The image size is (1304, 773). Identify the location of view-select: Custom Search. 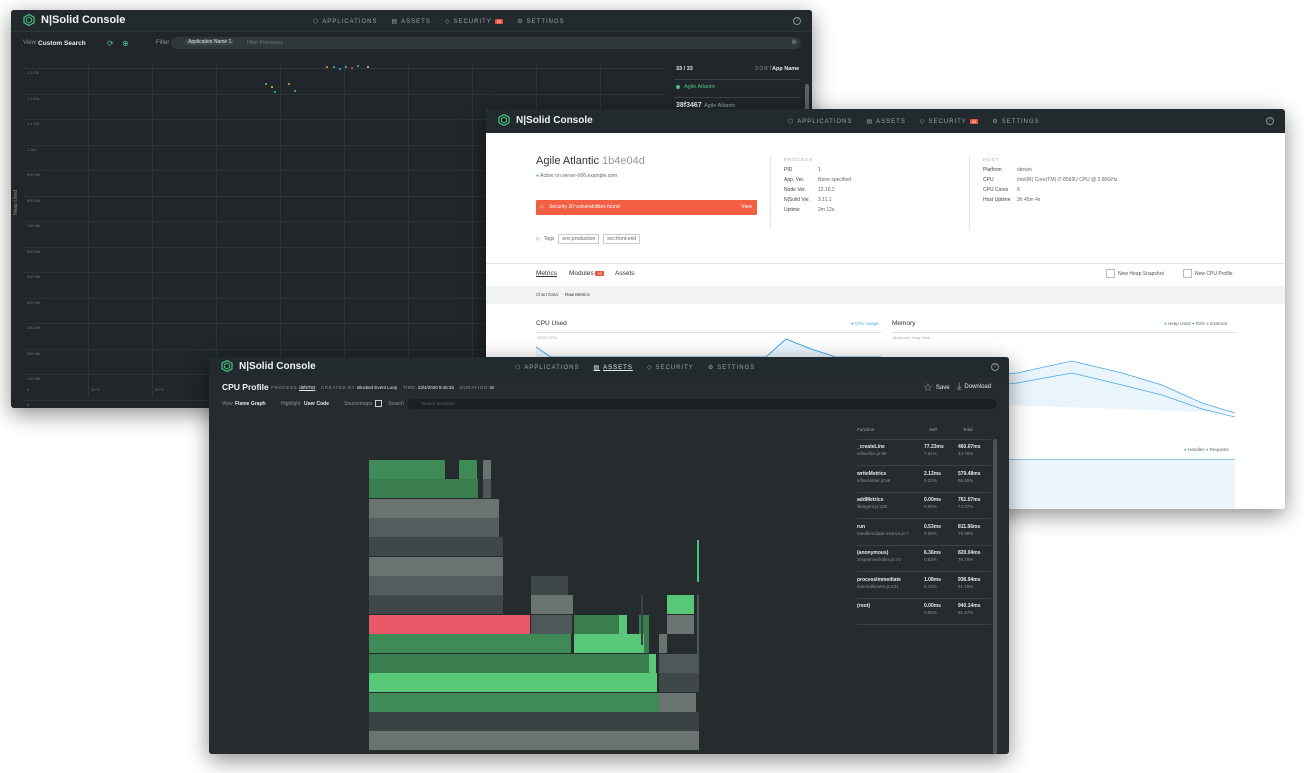
(62, 43).